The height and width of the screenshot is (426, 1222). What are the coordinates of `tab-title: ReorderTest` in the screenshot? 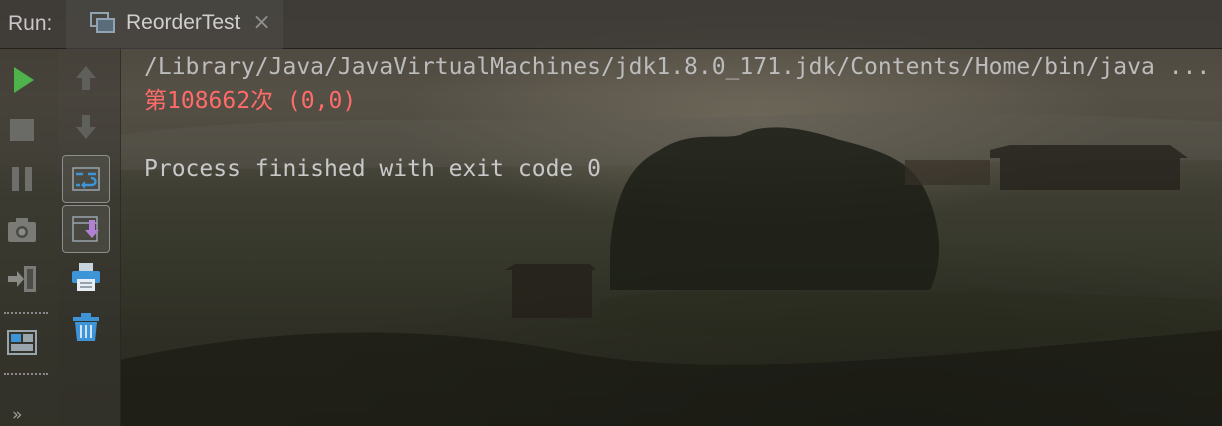 It's located at (183, 22).